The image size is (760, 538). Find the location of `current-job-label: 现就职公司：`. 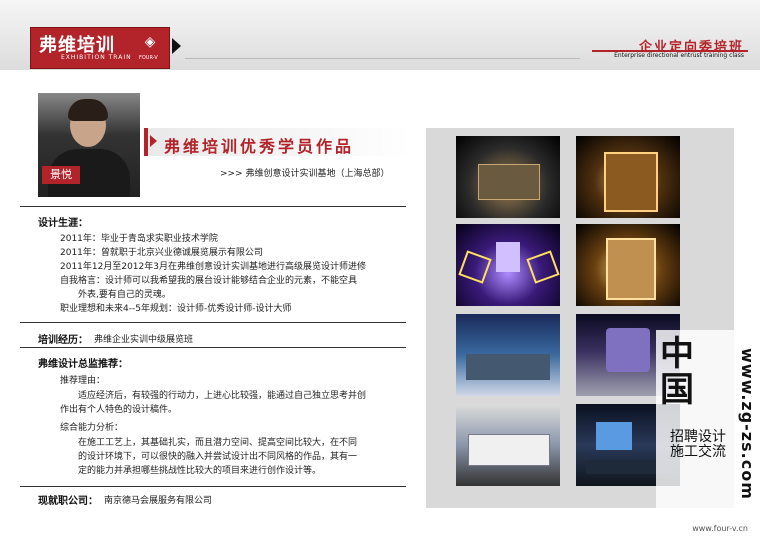

current-job-label: 现就职公司： is located at coordinates (68, 501).